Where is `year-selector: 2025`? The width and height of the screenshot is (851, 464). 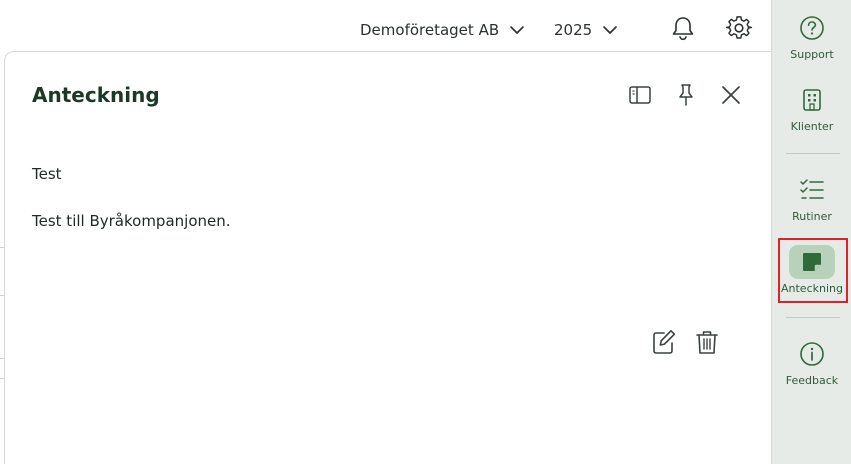
year-selector: 2025 is located at coordinates (586, 30).